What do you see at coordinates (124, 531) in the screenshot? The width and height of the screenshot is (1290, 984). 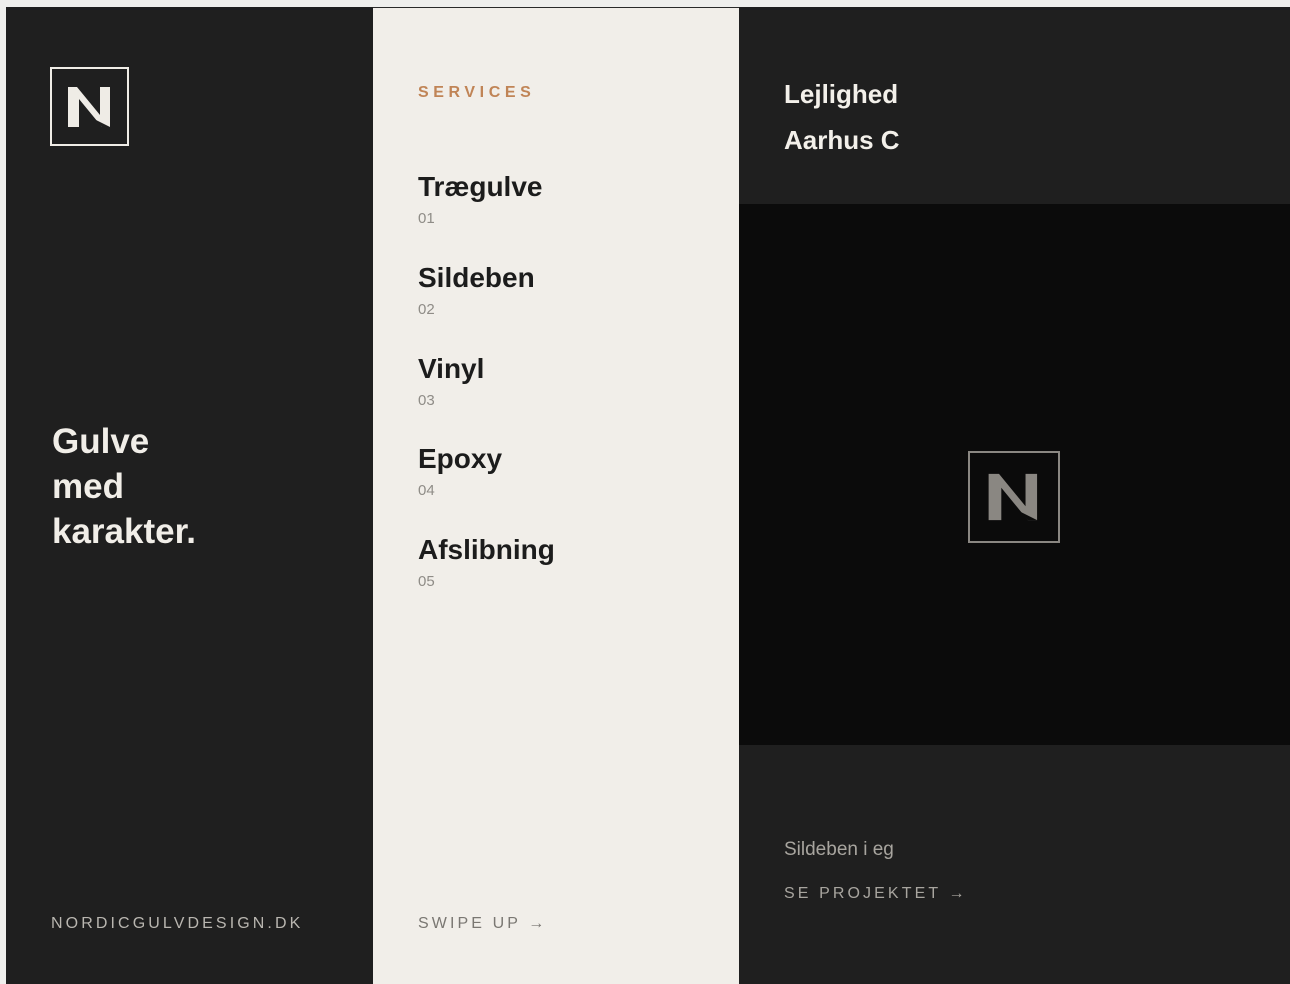 I see `headline-line: karakter.` at bounding box center [124, 531].